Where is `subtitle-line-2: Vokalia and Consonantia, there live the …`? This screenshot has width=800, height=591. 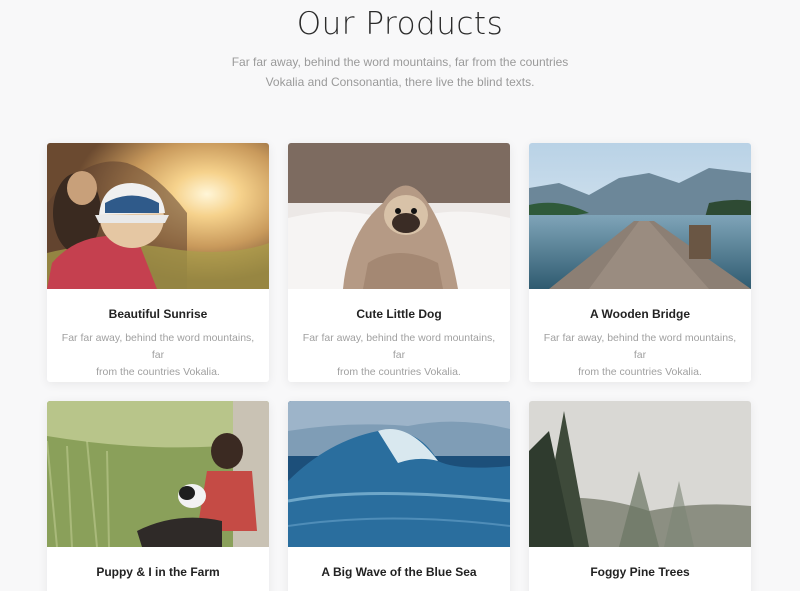
subtitle-line-2: Vokalia and Consonantia, there live the … is located at coordinates (400, 81).